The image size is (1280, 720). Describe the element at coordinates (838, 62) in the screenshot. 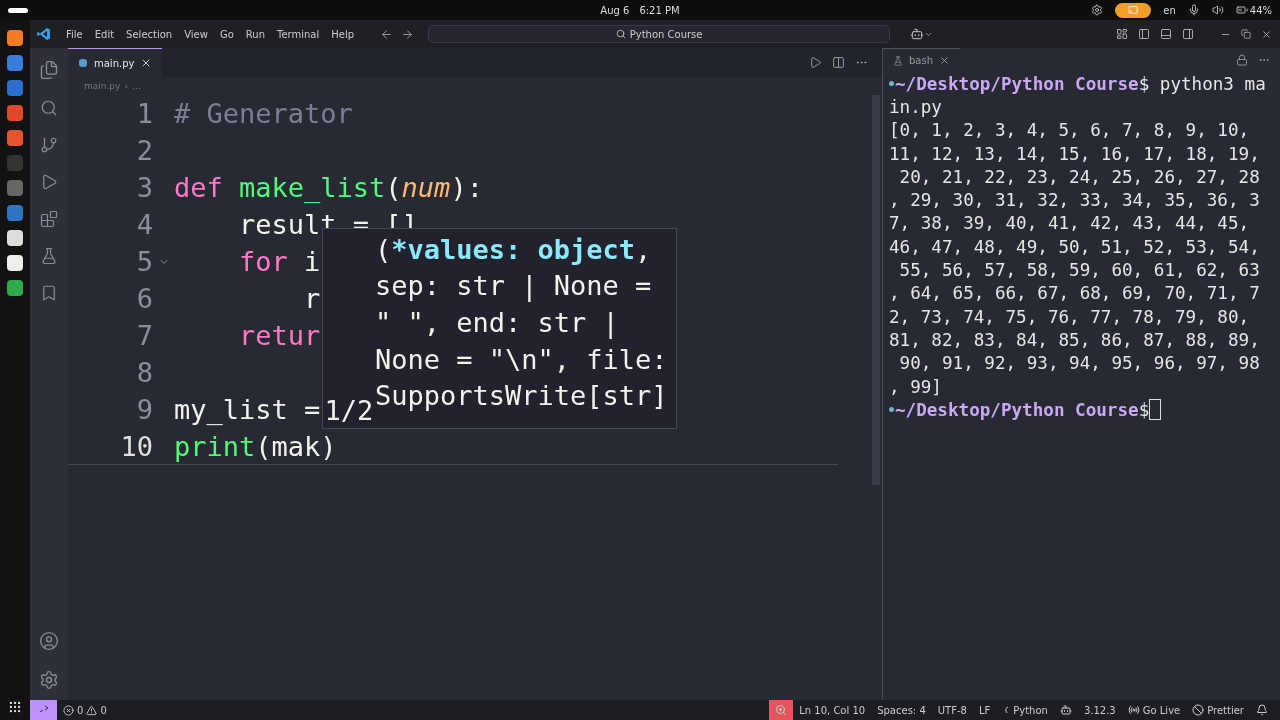

I see `split-editor-button` at that location.